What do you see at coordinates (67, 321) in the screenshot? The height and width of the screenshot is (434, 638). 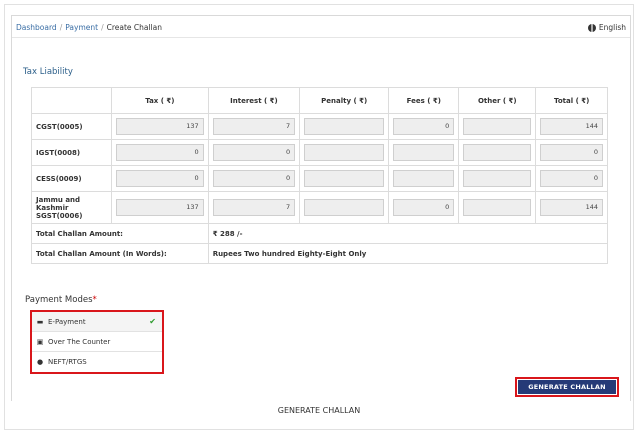 I see `payment-mode-label: E-Payment` at bounding box center [67, 321].